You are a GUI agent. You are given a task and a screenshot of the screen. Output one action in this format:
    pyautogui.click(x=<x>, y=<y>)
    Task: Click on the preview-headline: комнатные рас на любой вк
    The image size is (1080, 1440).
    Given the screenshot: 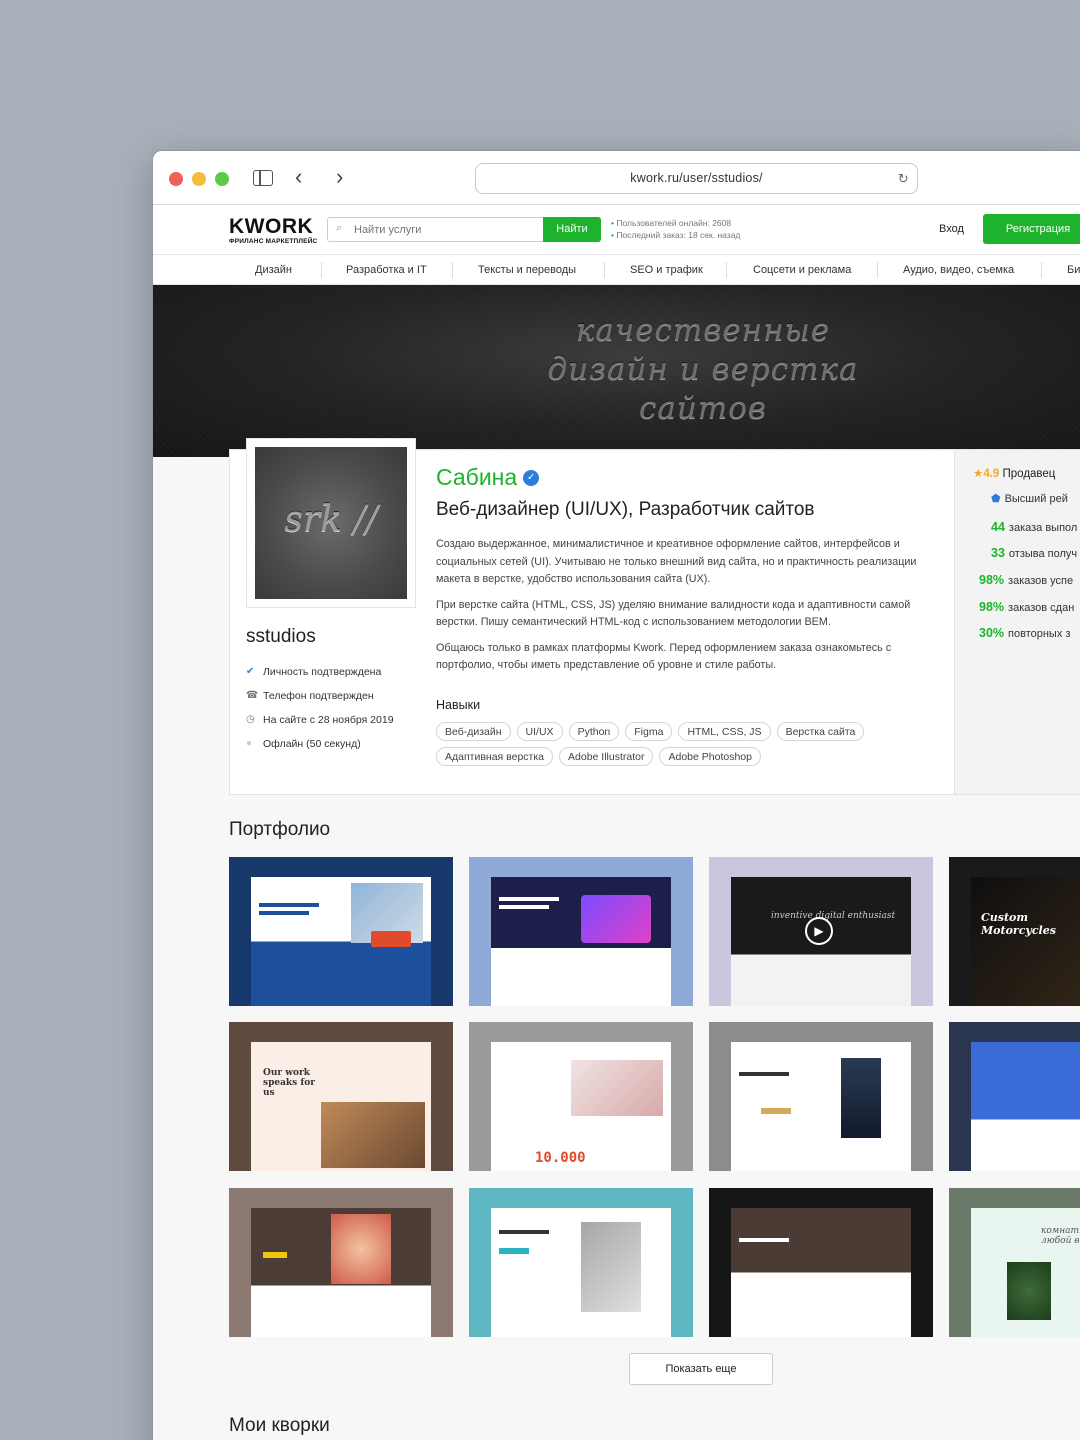 What is the action you would take?
    pyautogui.click(x=1060, y=1236)
    